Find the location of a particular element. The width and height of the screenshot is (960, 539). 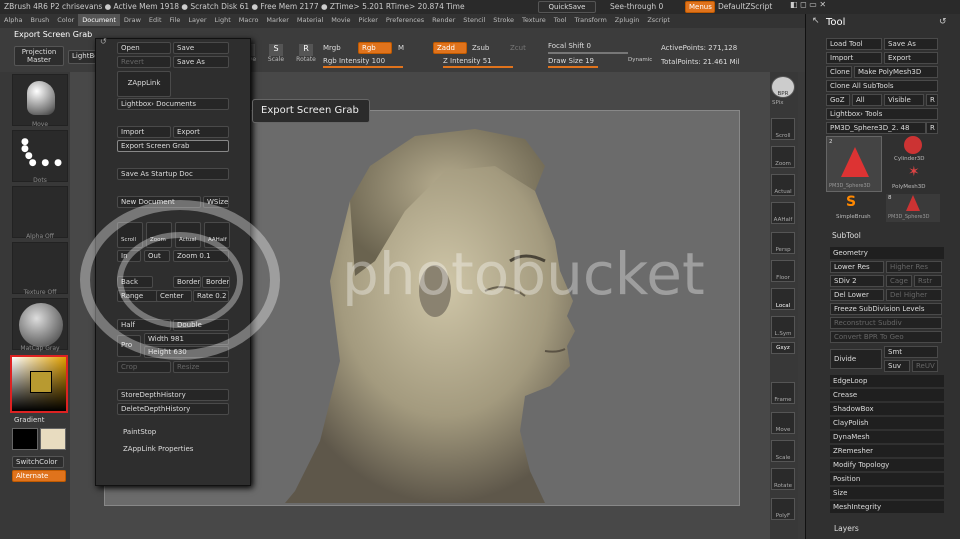

cage-button: Cage is located at coordinates (899, 281).